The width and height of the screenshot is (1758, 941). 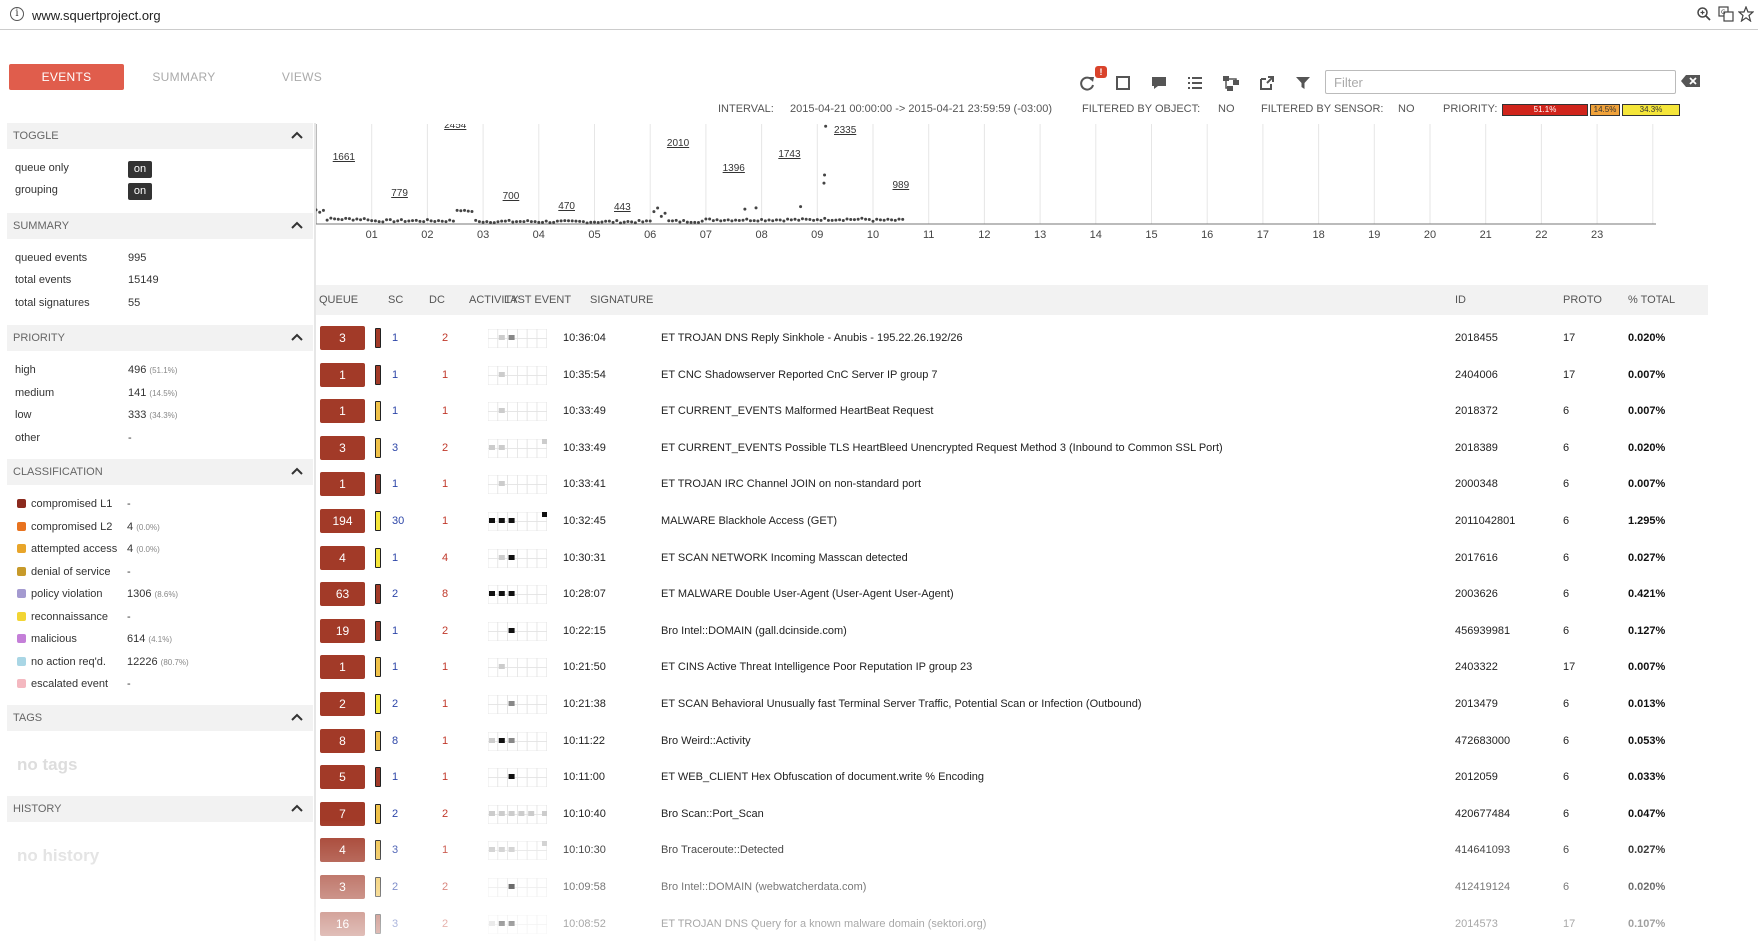 What do you see at coordinates (302, 77) in the screenshot?
I see `tab-views: VIEWS` at bounding box center [302, 77].